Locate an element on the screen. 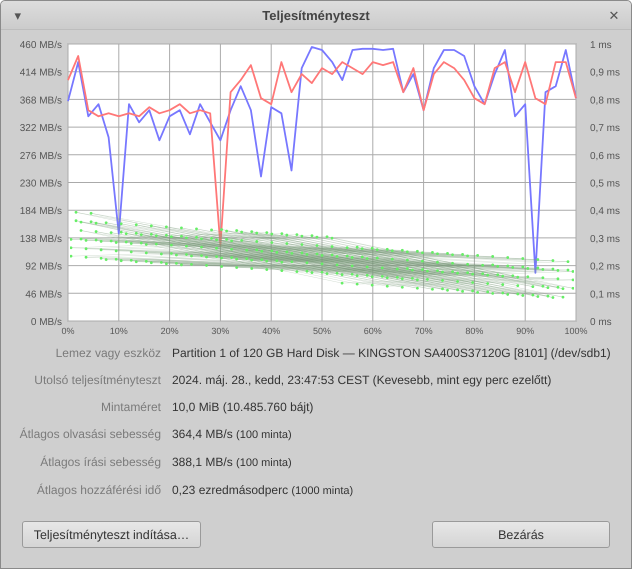 Image resolution: width=632 pixels, height=569 pixels. axis-label: 276 MB/s is located at coordinates (41, 156).